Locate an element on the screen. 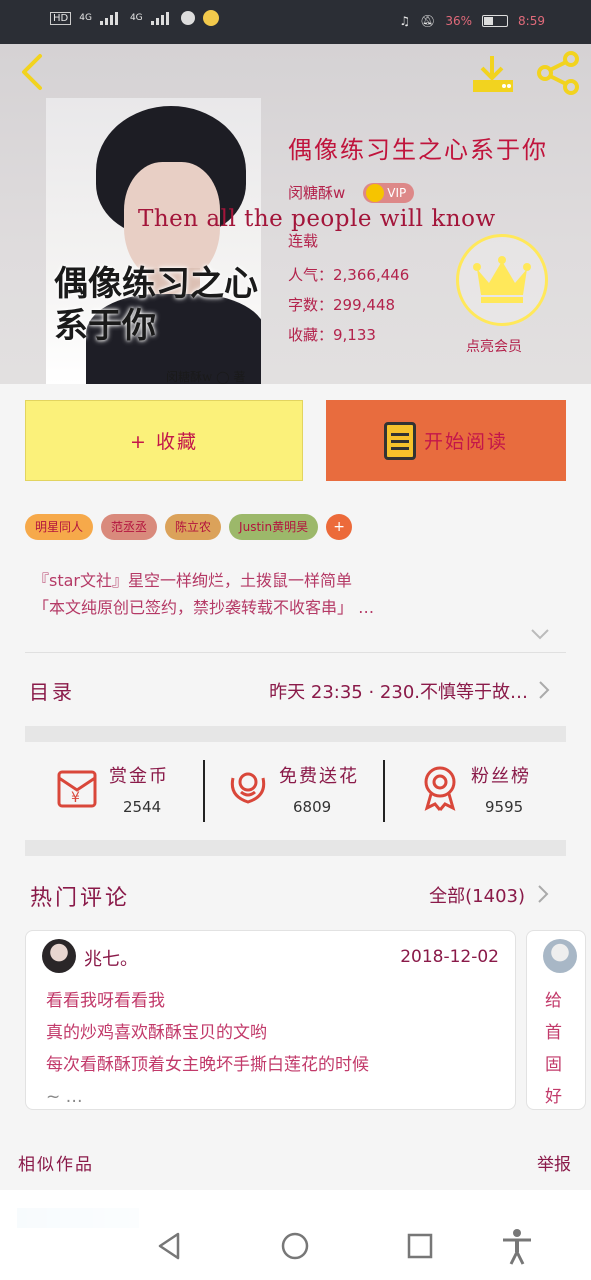 The height and width of the screenshot is (1280, 591). fan-ranking: 粉丝榜 9595 is located at coordinates (490, 792).